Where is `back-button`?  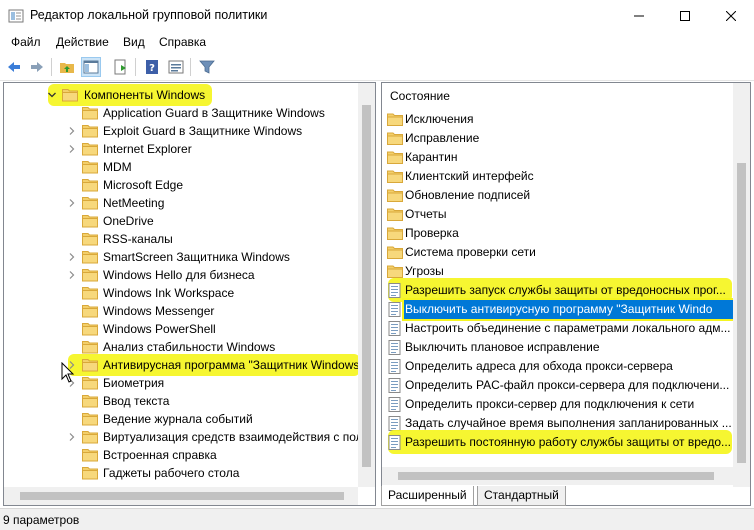 back-button is located at coordinates (14, 67).